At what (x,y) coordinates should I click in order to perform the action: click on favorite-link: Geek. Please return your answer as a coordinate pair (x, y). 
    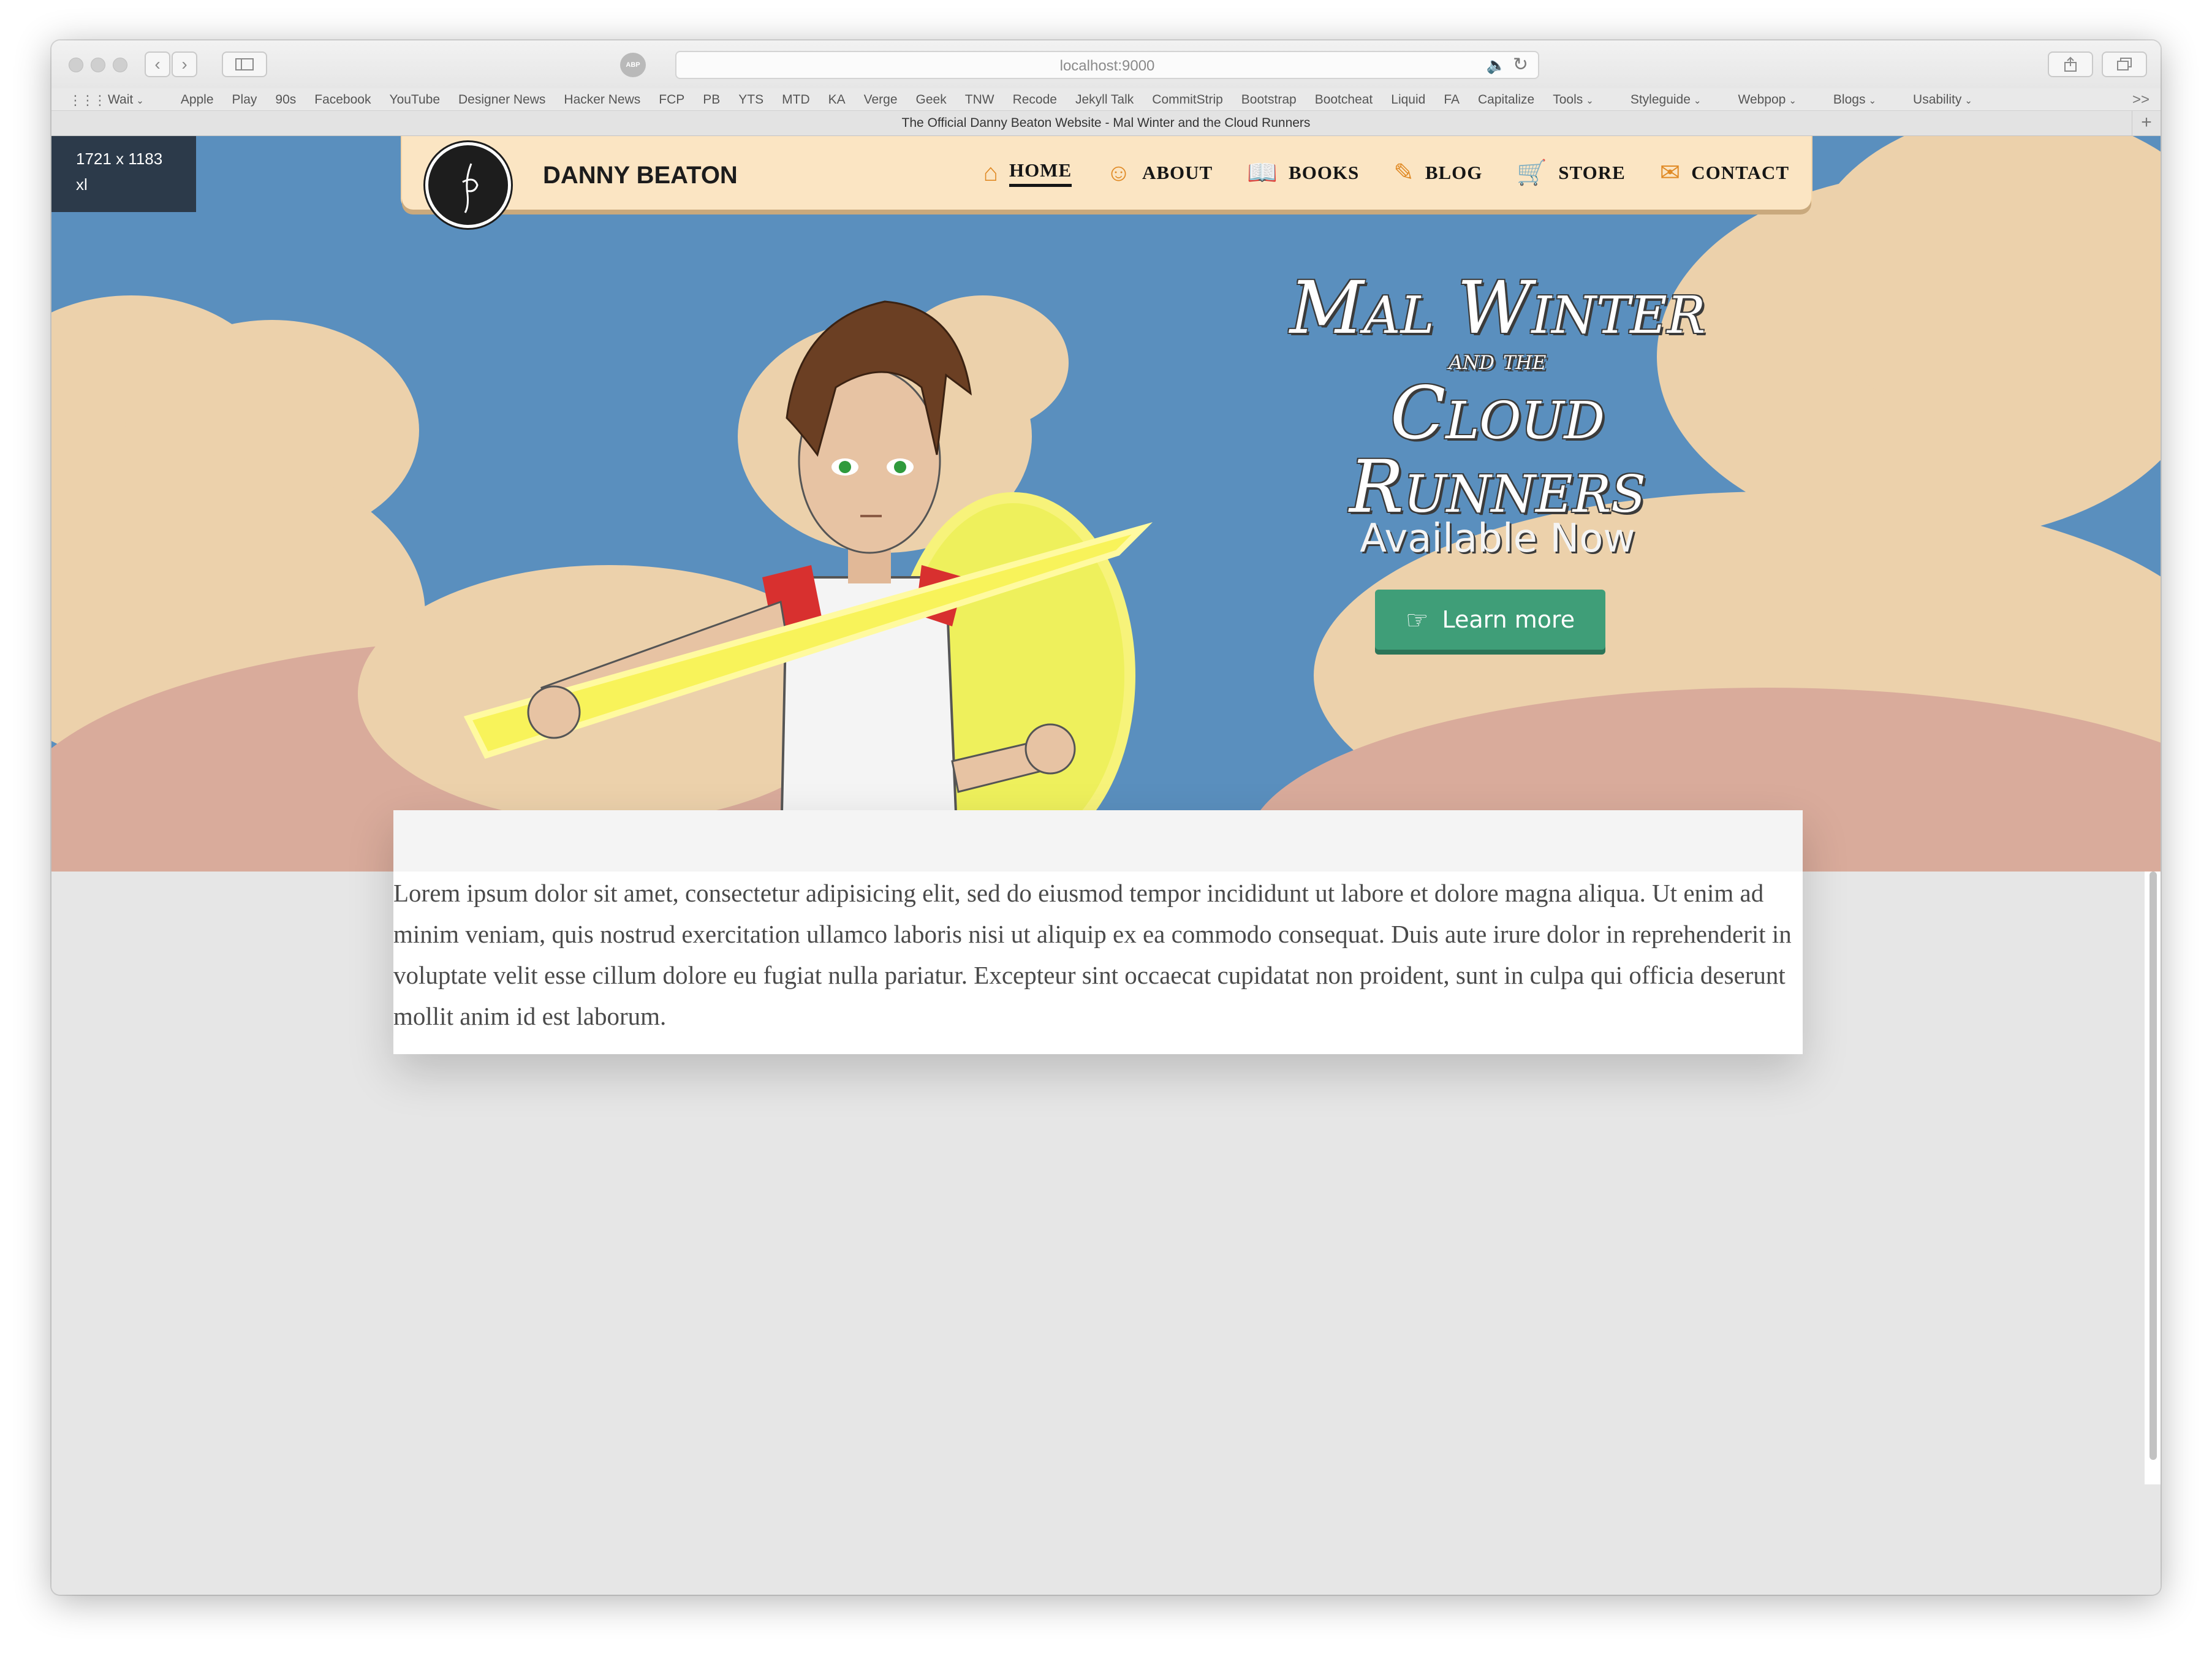
    Looking at the image, I should click on (931, 100).